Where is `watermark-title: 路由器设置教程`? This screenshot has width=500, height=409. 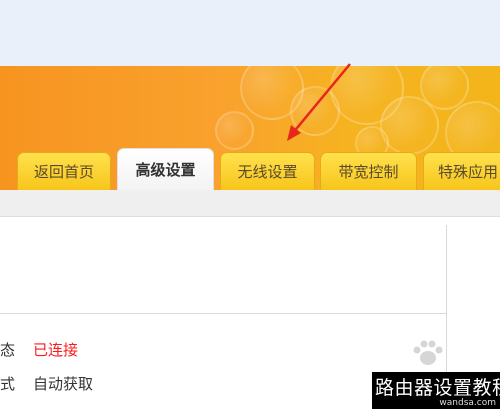
watermark-title: 路由器设置教程 is located at coordinates (437, 388).